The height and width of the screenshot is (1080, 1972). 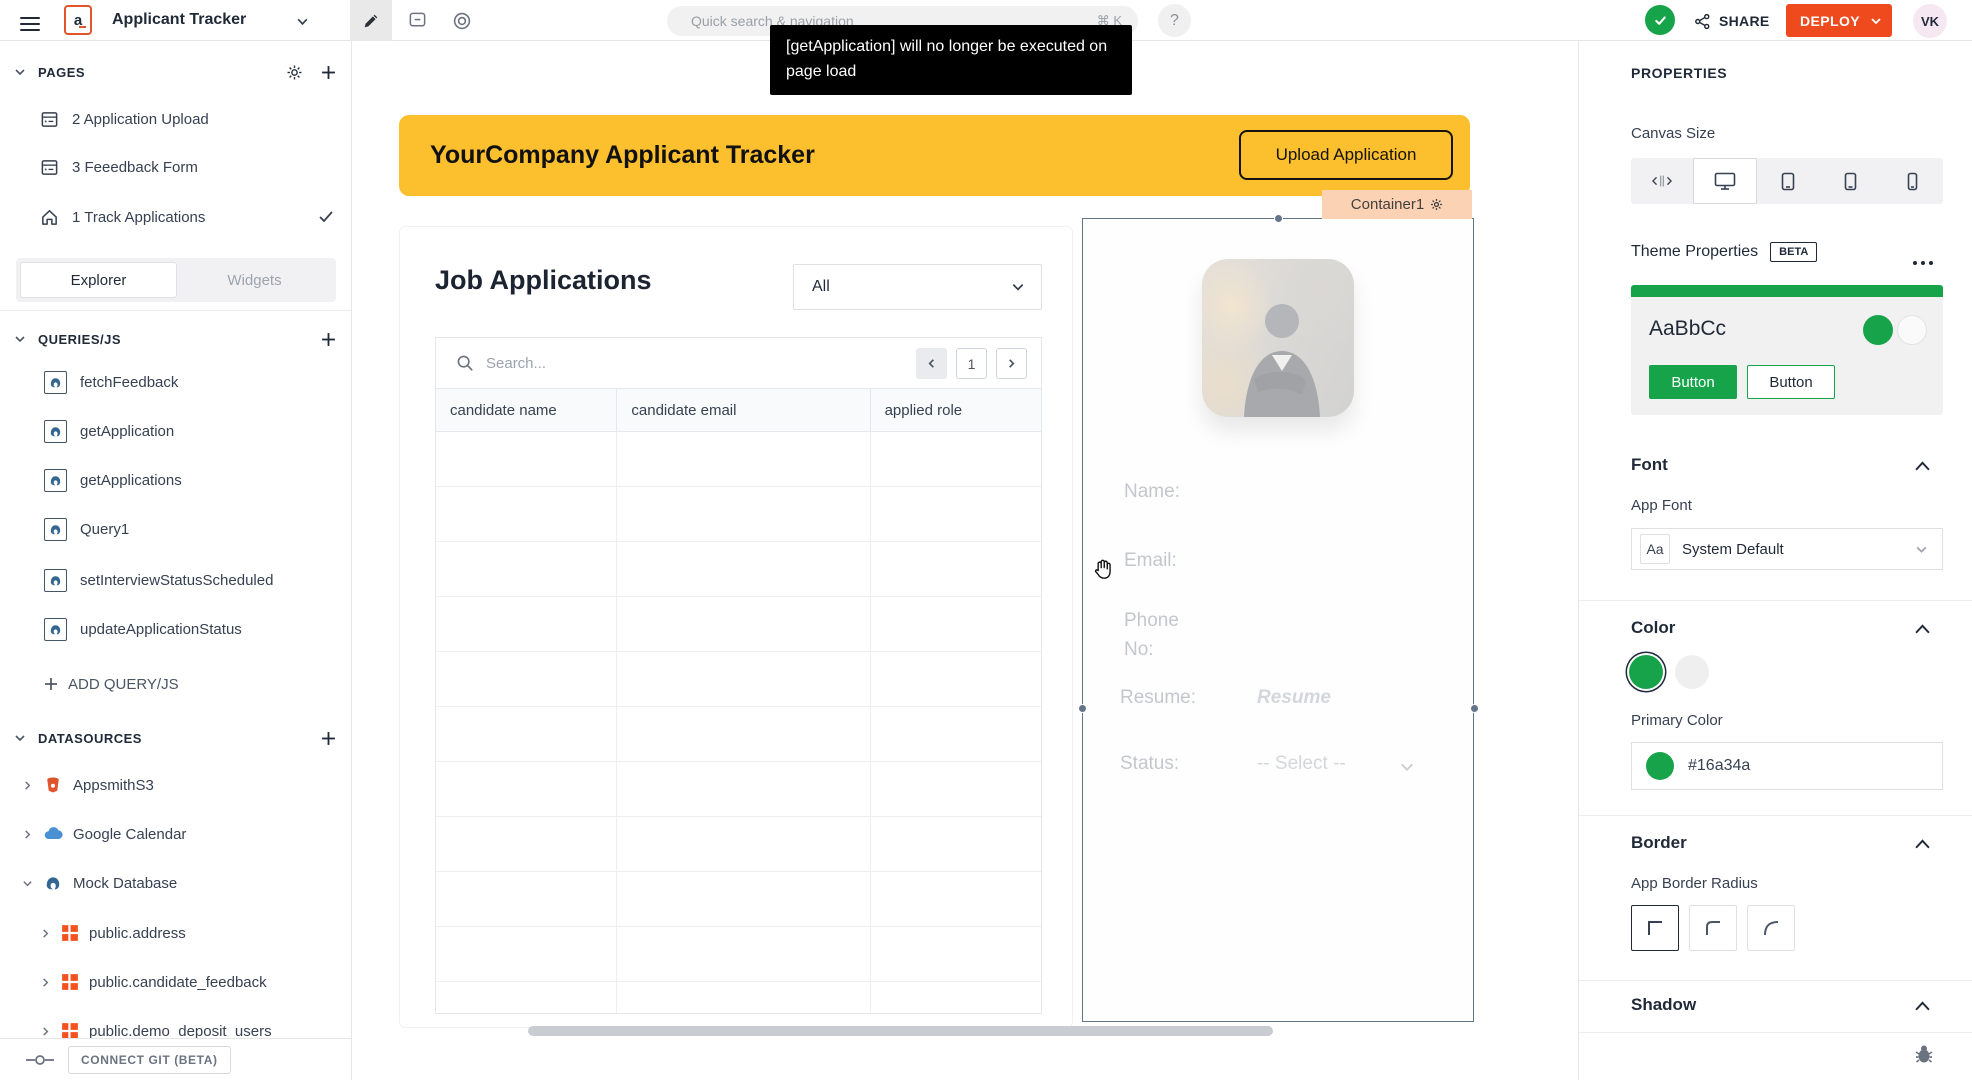 I want to click on sidebar-page-feedback-form: 3 Feeedback Form, so click(x=175, y=167).